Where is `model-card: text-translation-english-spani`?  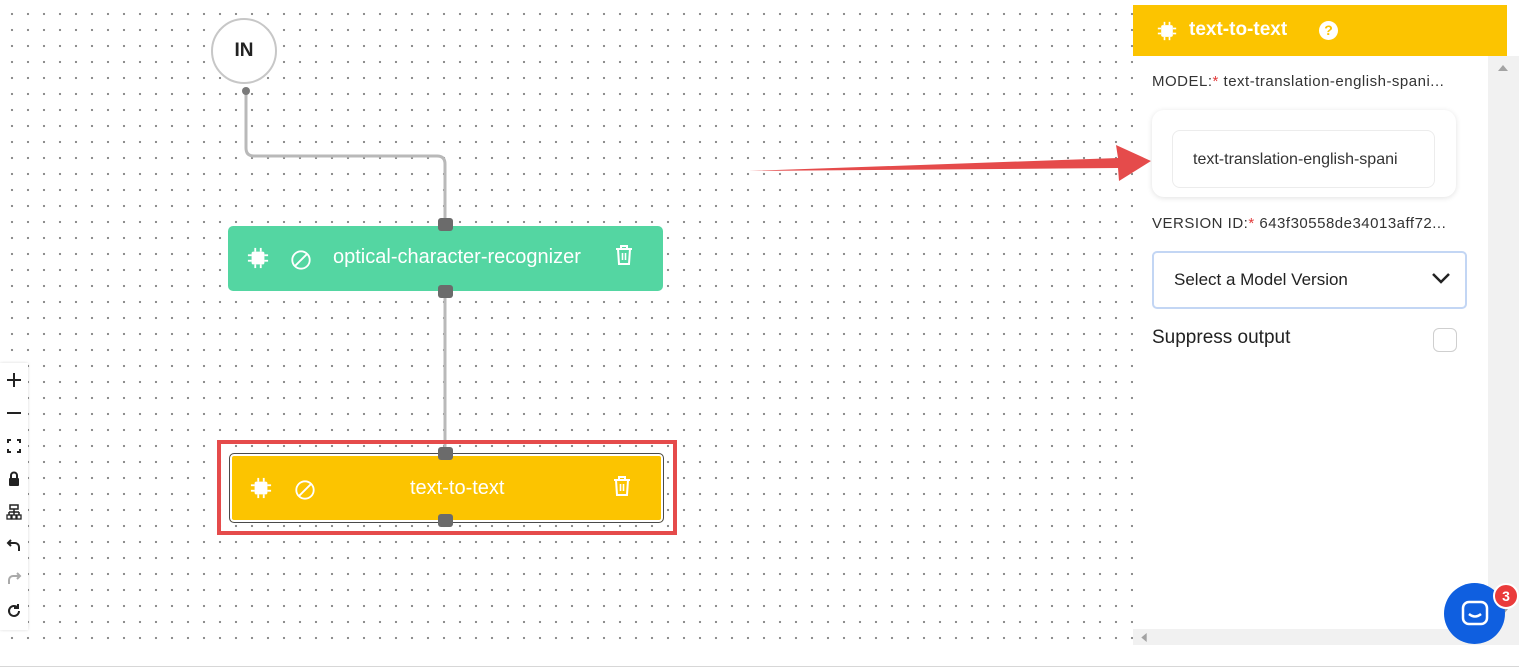
model-card: text-translation-english-spani is located at coordinates (1304, 153).